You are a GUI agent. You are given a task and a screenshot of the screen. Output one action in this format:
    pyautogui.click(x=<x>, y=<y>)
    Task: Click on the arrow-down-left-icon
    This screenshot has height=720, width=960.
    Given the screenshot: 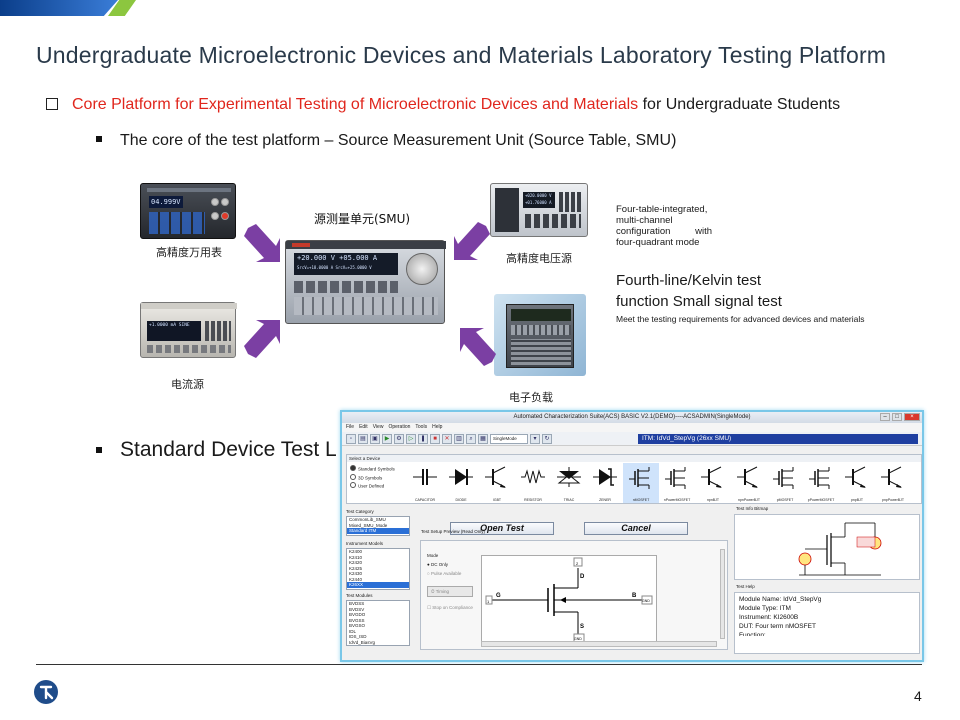 What is the action you would take?
    pyautogui.click(x=472, y=241)
    